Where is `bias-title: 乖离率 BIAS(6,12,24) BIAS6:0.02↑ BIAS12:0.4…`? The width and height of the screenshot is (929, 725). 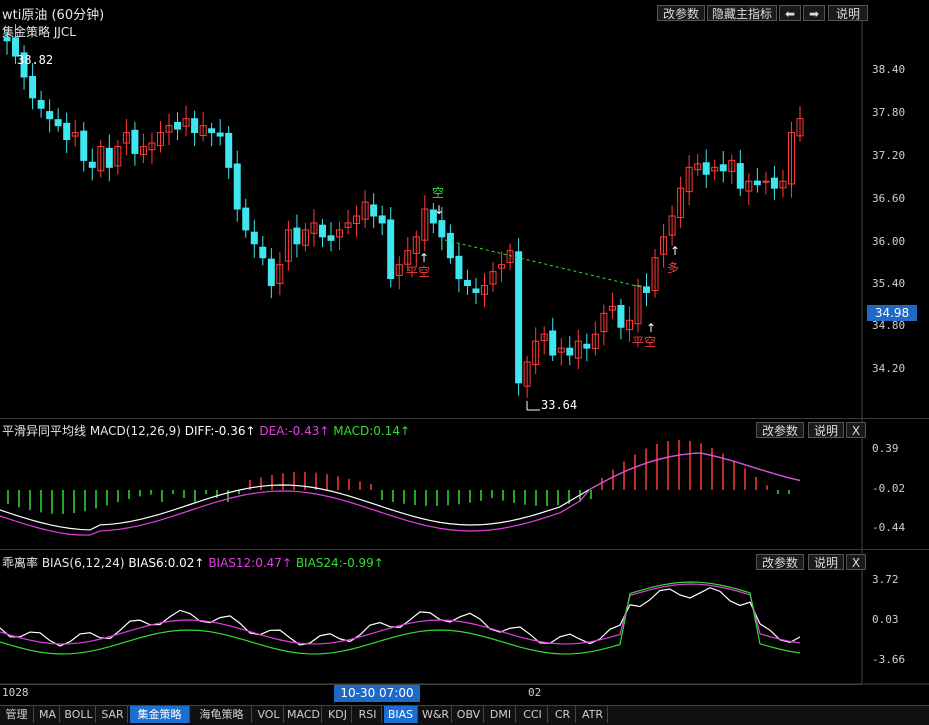 bias-title: 乖离率 BIAS(6,12,24) BIAS6:0.02↑ BIAS12:0.4… is located at coordinates (193, 562).